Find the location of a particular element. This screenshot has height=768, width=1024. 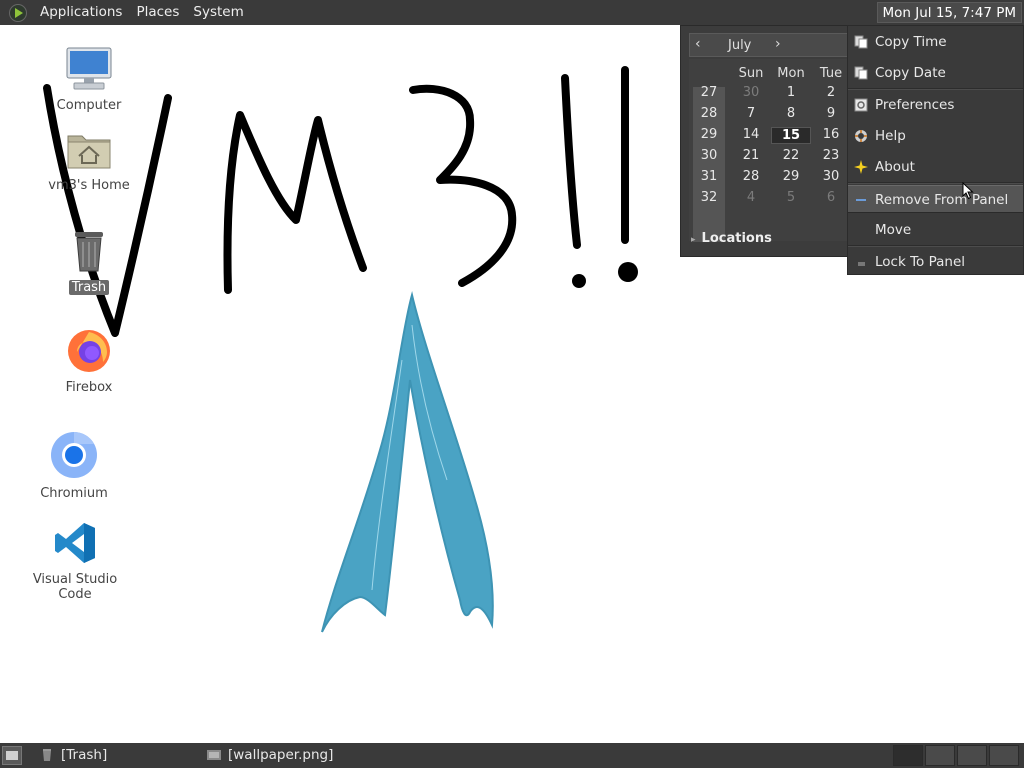

menu-item-label: Copy Date is located at coordinates (910, 73).